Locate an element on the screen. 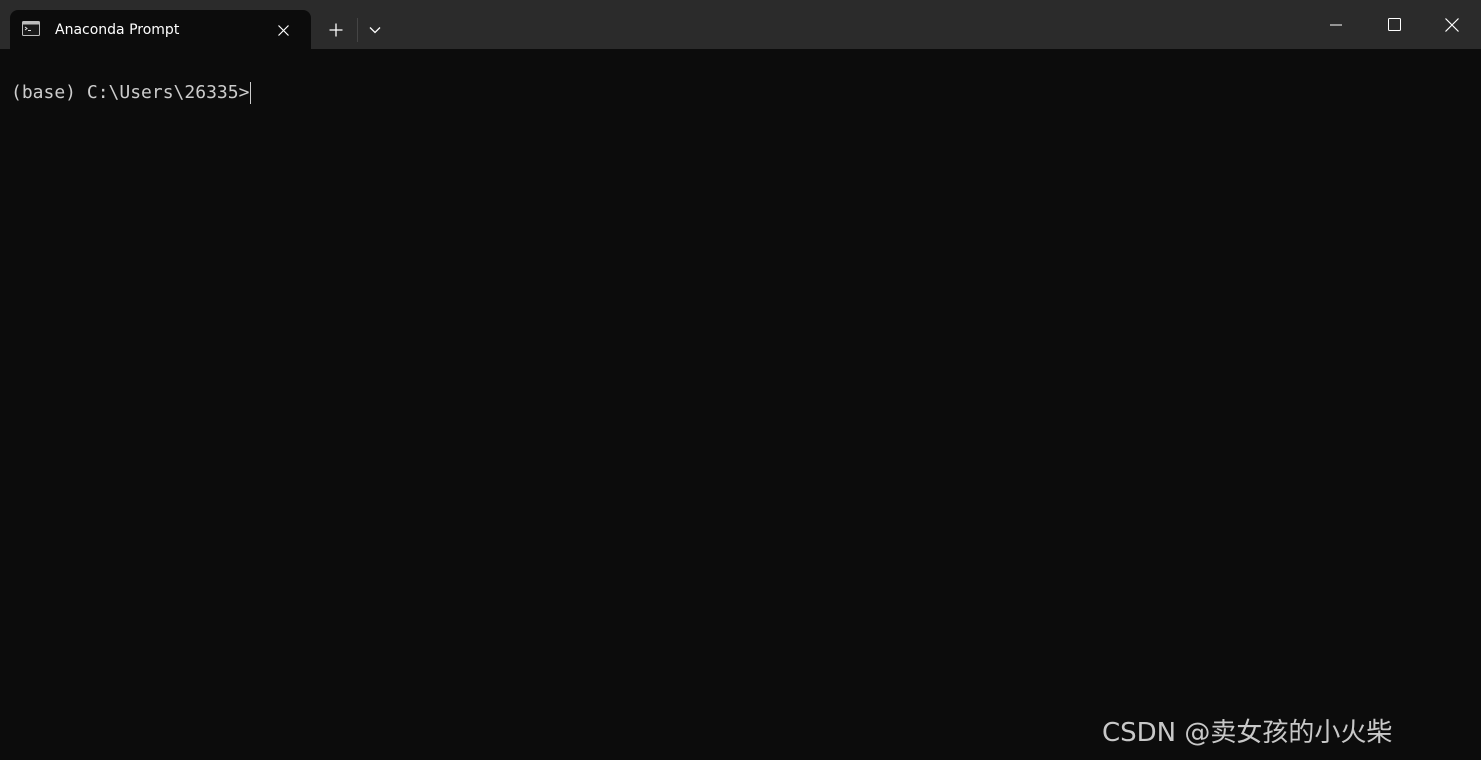 The image size is (1481, 760). tab-dropdown-button is located at coordinates (375, 30).